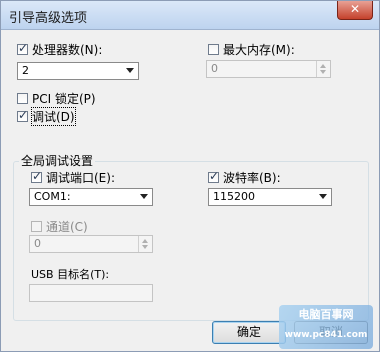 The image size is (380, 352). Describe the element at coordinates (80, 178) in the screenshot. I see `debug-port-label: 调试端口(E):` at that location.